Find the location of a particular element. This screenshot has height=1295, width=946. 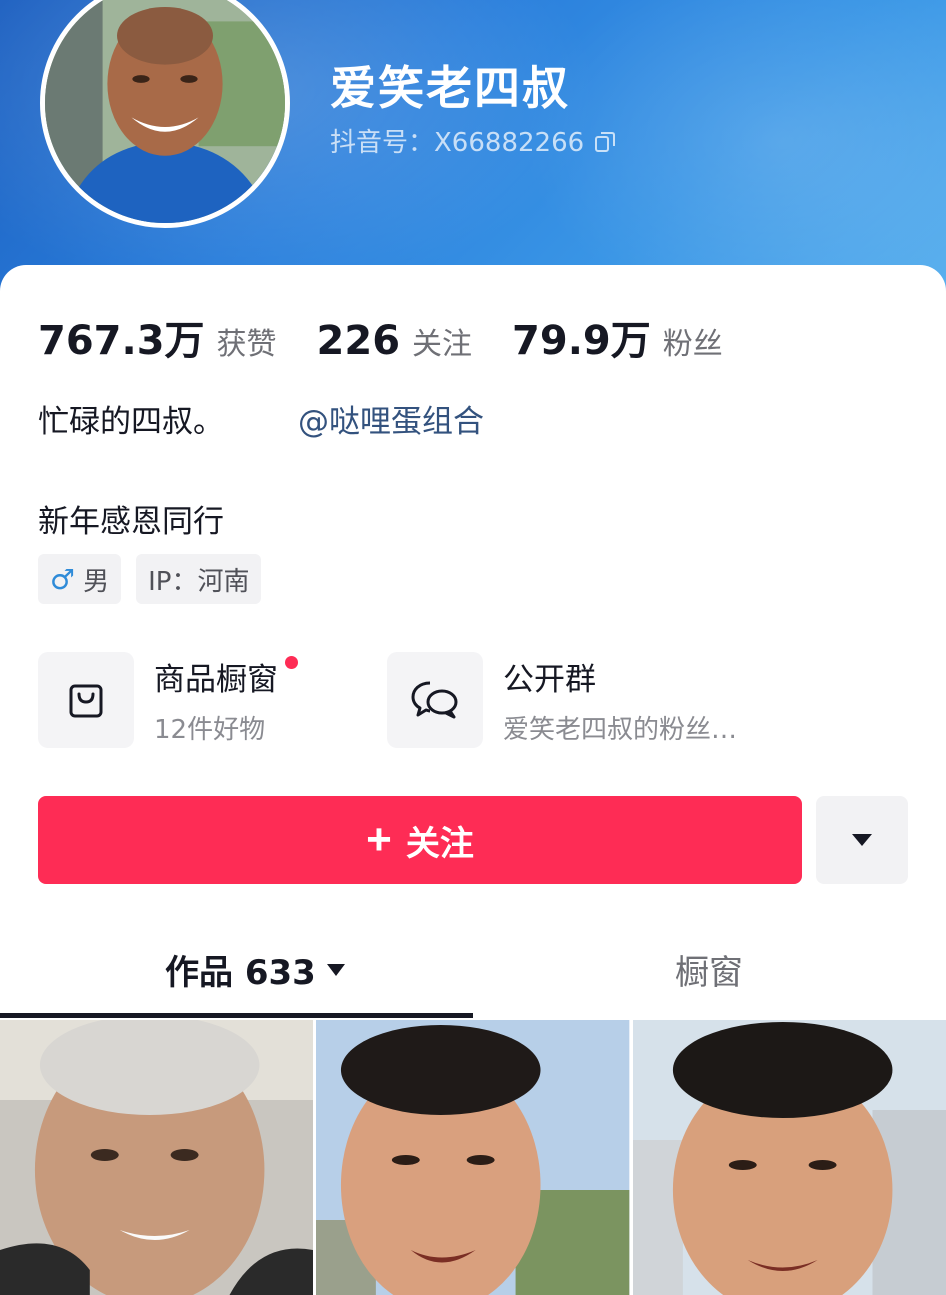

shop-window-subtitle: 12件好物 is located at coordinates (210, 730).